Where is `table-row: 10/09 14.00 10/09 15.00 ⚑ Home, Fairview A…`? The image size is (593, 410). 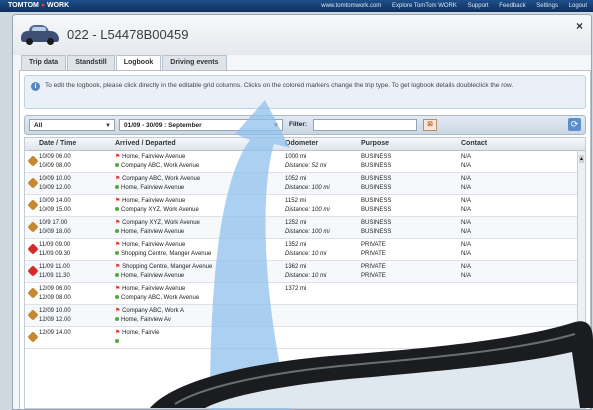
table-row: 10/09 14.00 10/09 15.00 ⚑ Home, Fairview A… is located at coordinates (301, 206).